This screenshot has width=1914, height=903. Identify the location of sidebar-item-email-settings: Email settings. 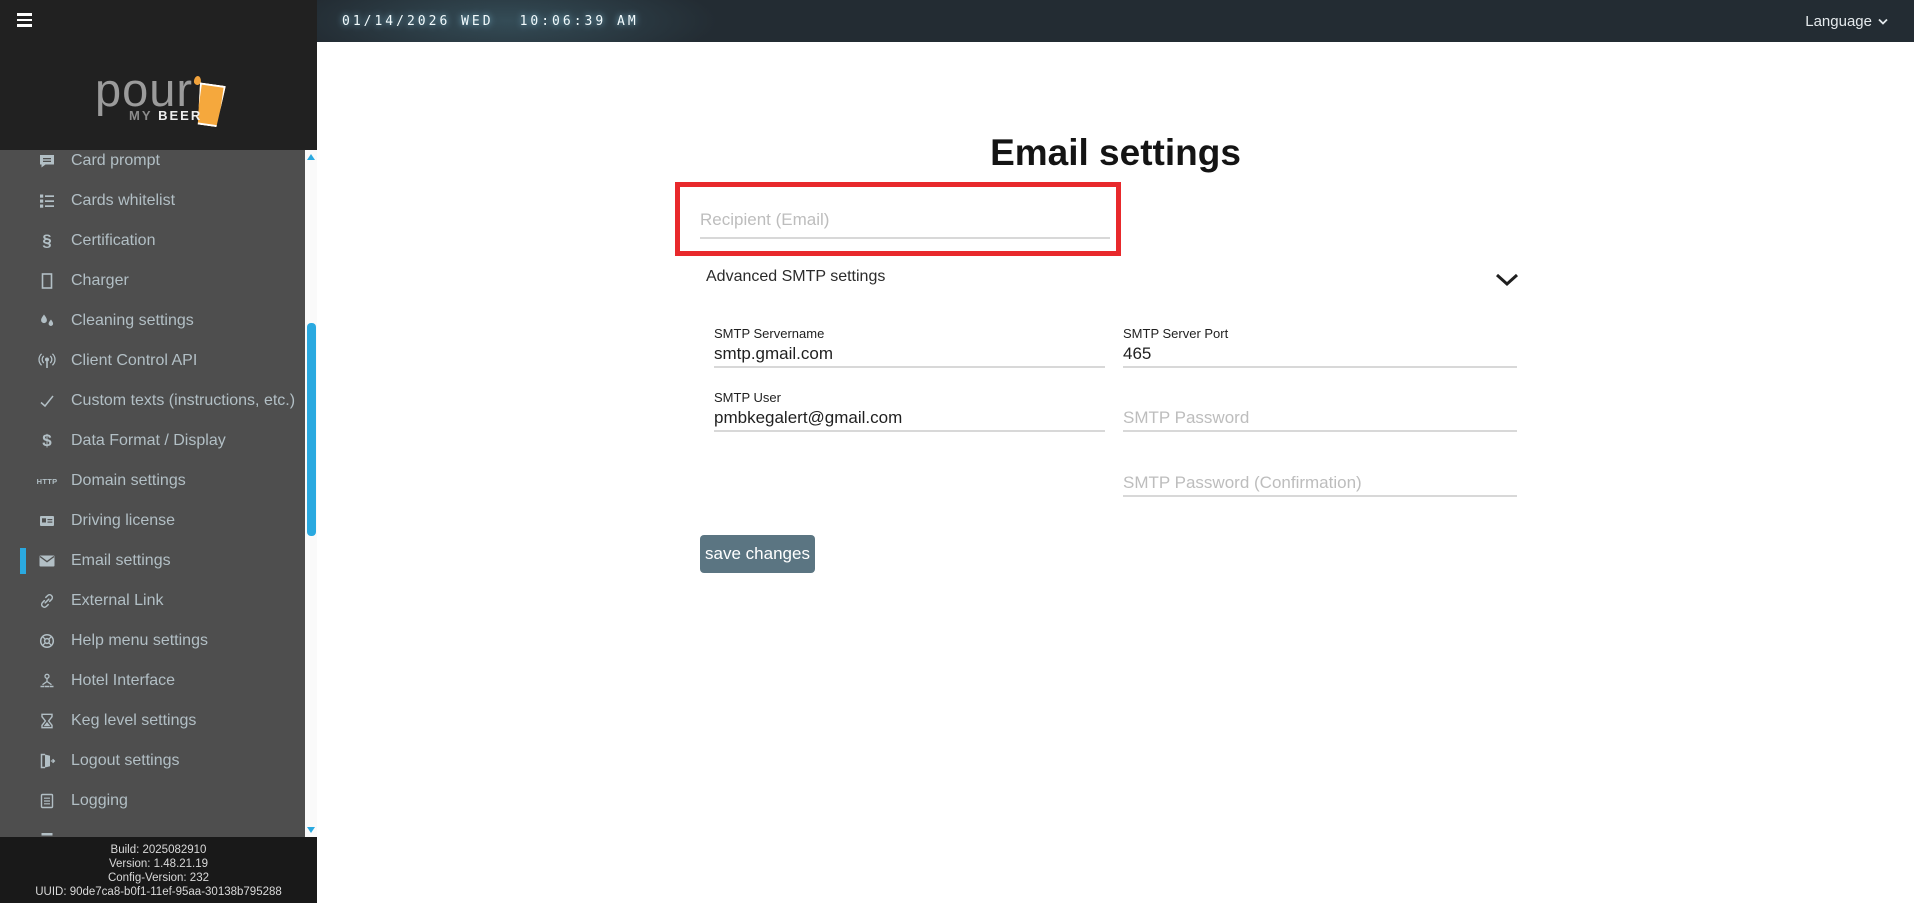
(152, 561).